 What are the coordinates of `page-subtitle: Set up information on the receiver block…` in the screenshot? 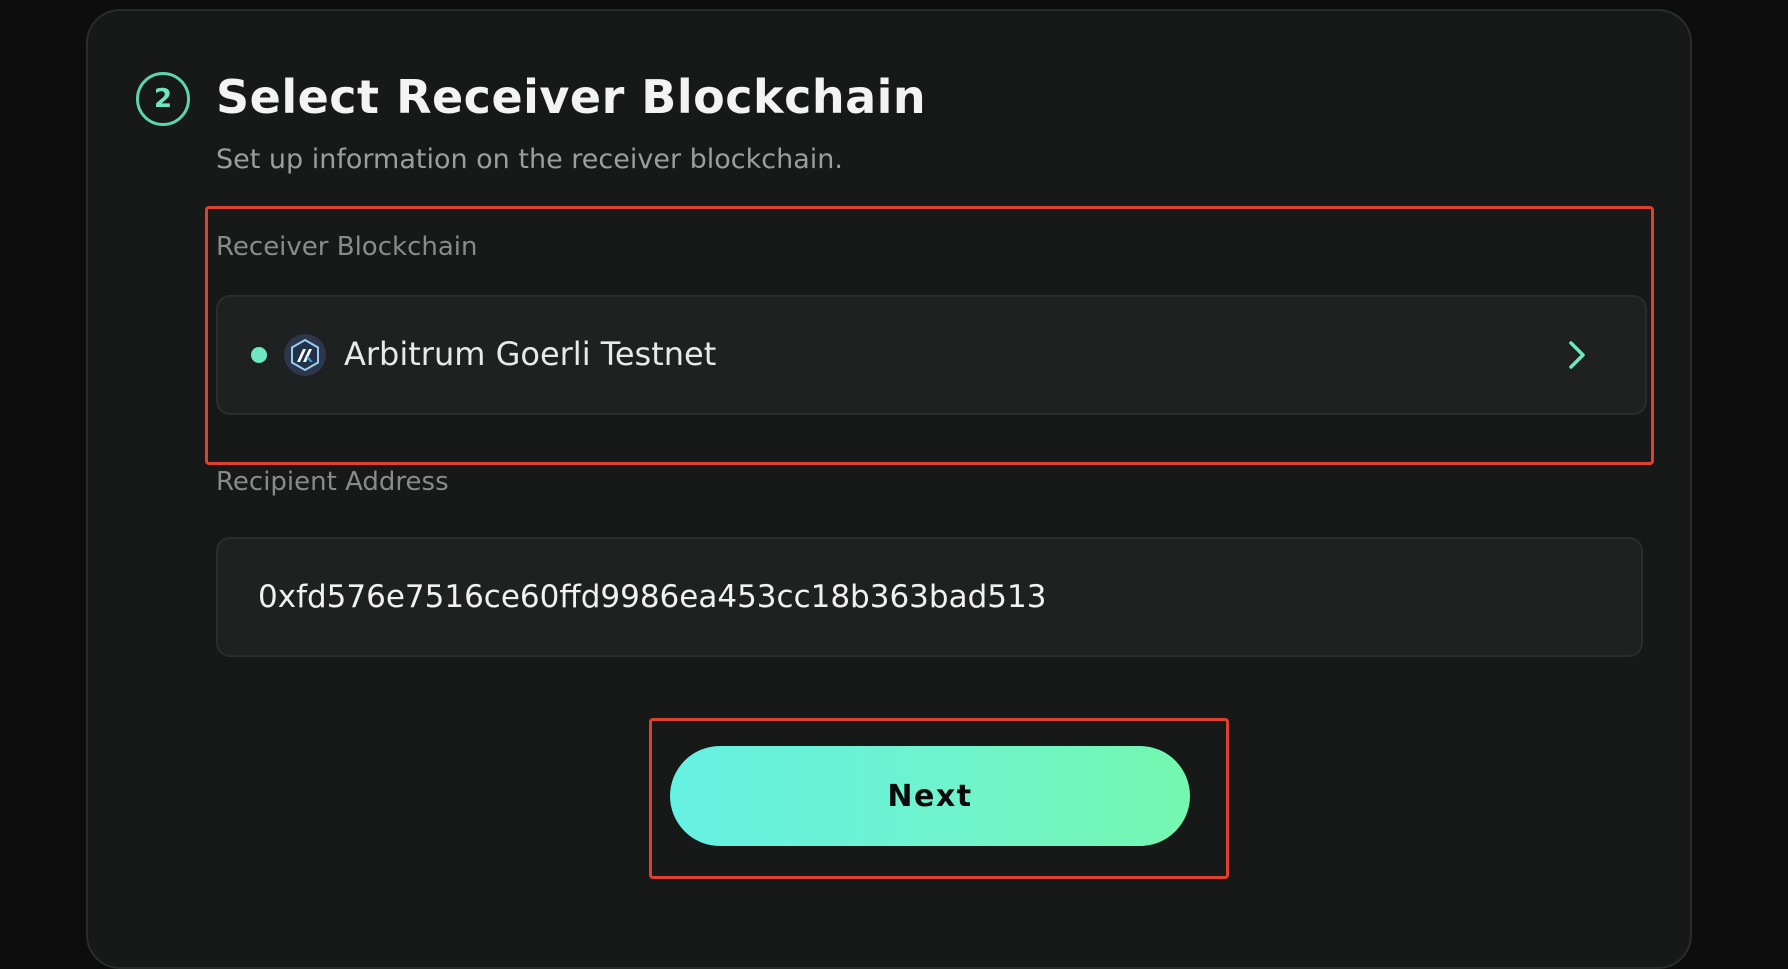 It's located at (529, 159).